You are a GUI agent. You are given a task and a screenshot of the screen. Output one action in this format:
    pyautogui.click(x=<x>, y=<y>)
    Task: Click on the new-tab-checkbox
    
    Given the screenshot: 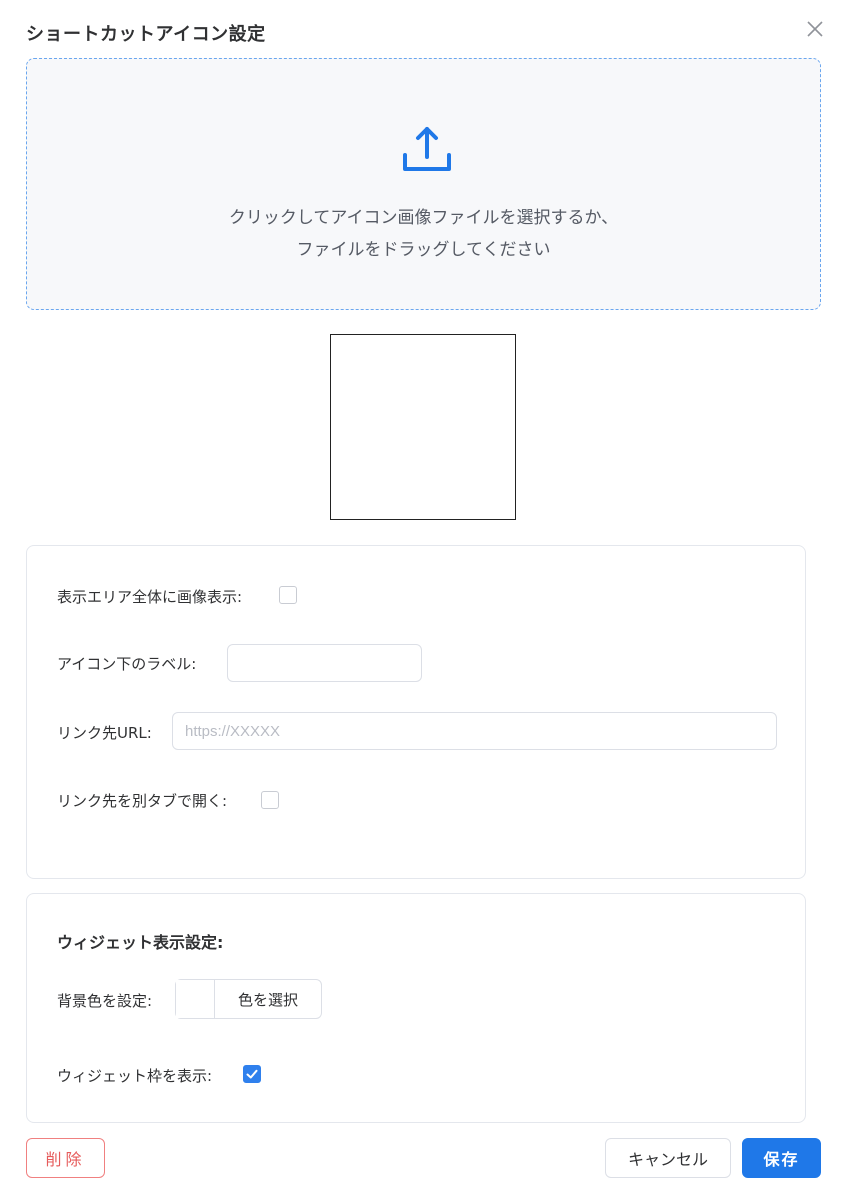 What is the action you would take?
    pyautogui.click(x=270, y=800)
    